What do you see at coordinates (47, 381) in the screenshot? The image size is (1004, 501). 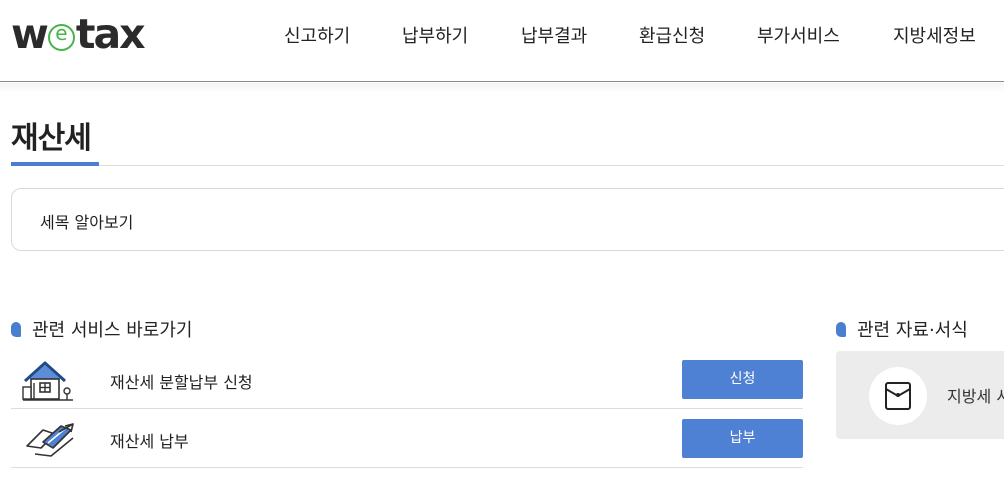 I see `house-icon` at bounding box center [47, 381].